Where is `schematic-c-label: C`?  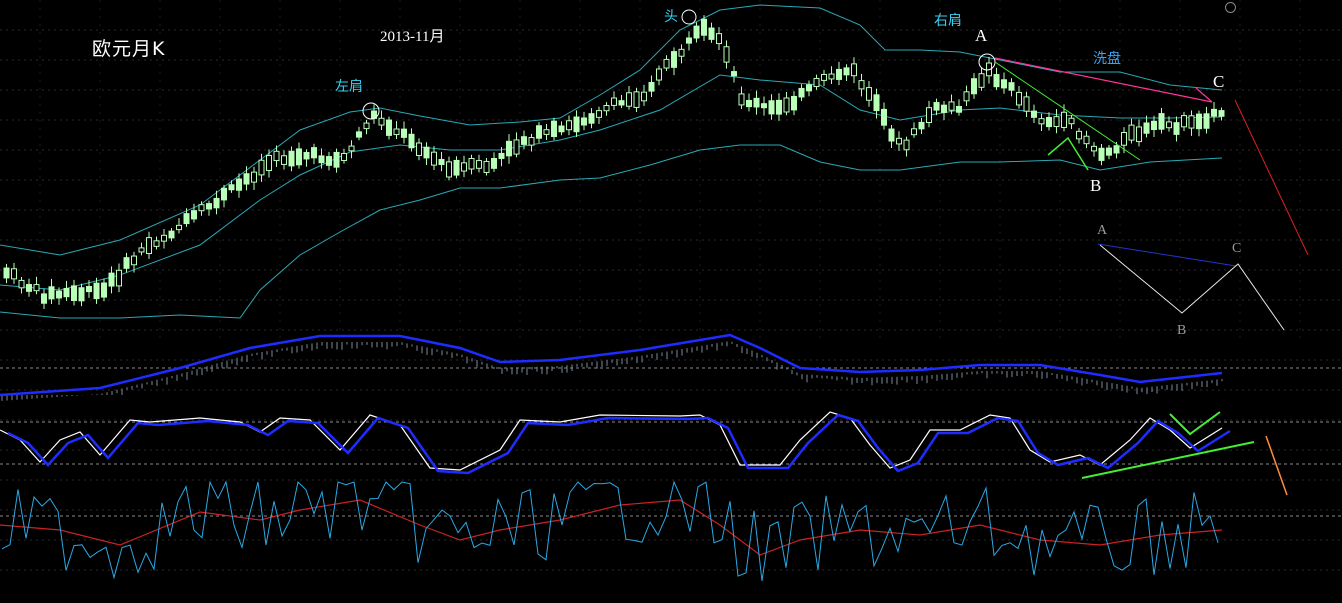
schematic-c-label: C is located at coordinates (1237, 248).